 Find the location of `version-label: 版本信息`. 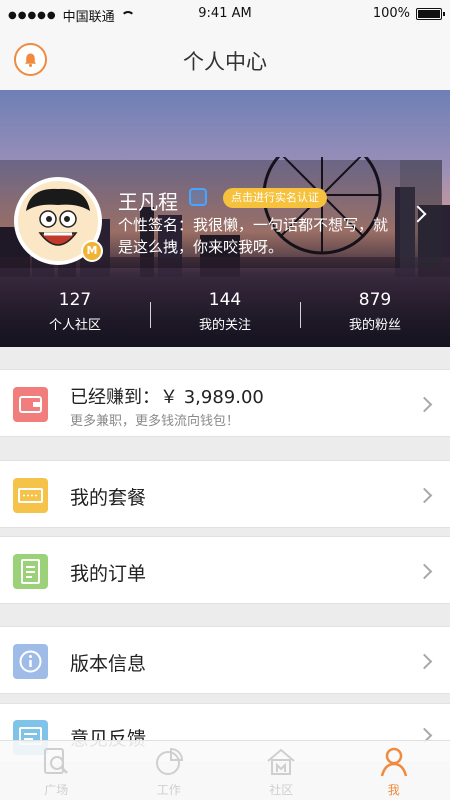

version-label: 版本信息 is located at coordinates (108, 664).